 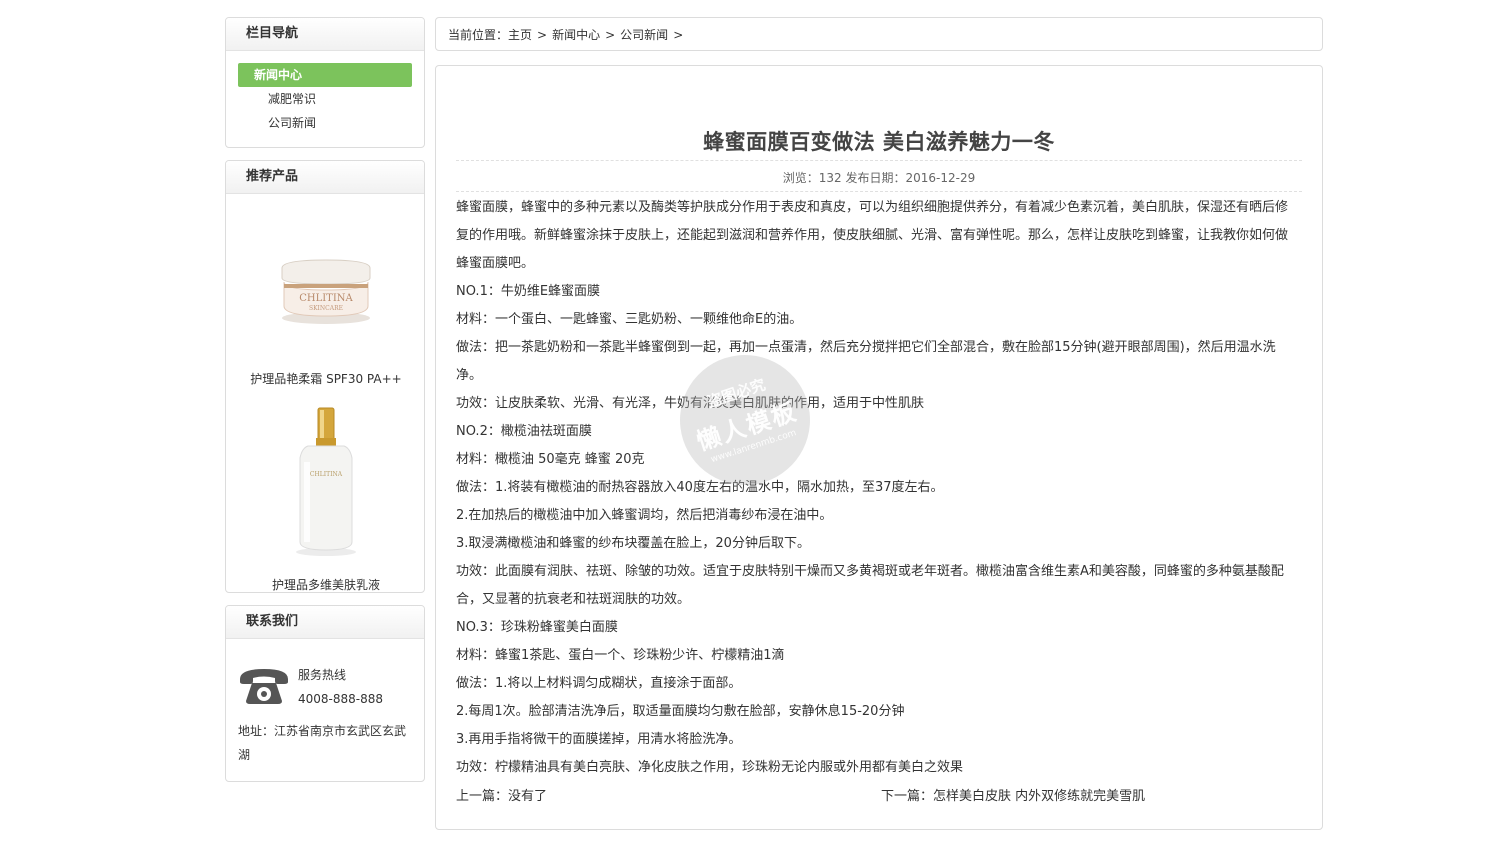 I want to click on paragraph: 做法：1.将以上材料调匀成糊状，直接涂于面部。, so click(x=599, y=683).